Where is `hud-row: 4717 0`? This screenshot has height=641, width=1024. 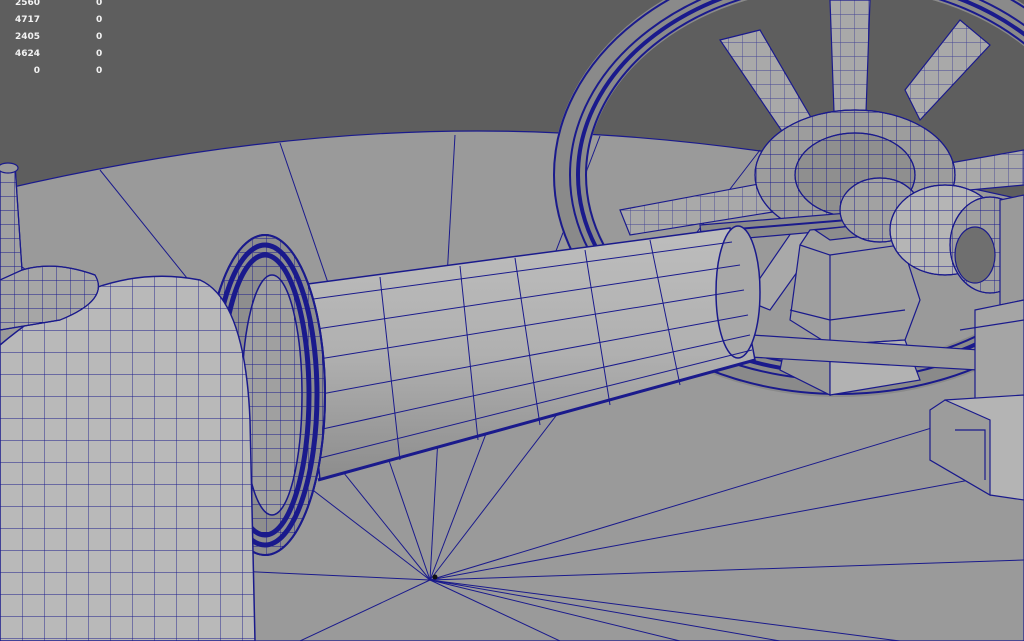 hud-row: 4717 0 is located at coordinates (60, 21).